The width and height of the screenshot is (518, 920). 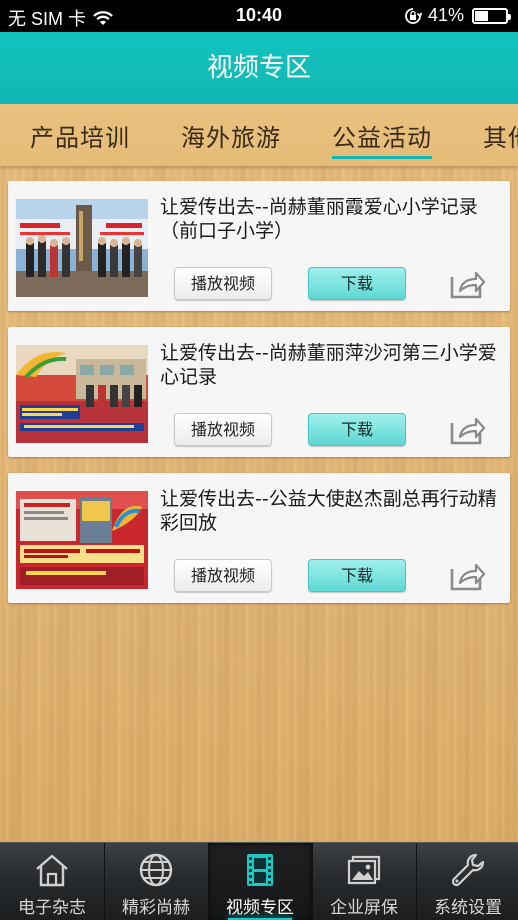 What do you see at coordinates (328, 511) in the screenshot?
I see `video-title: 让爱传出去--公益大使赵杰副总再行动精彩回放` at bounding box center [328, 511].